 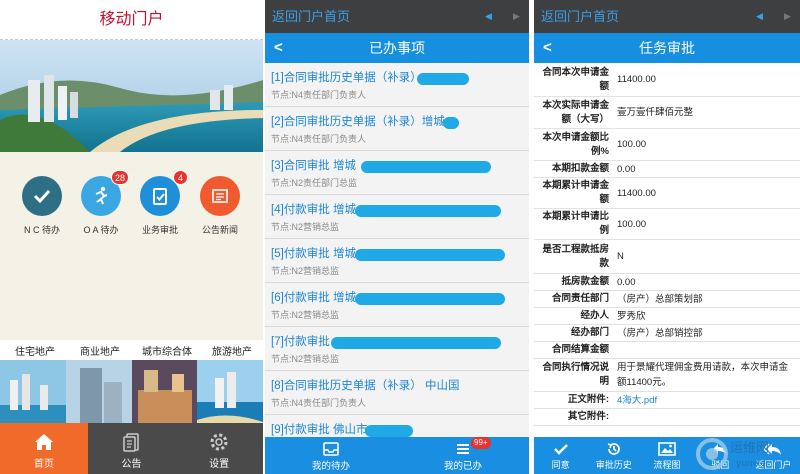 What do you see at coordinates (667, 465) in the screenshot?
I see `flowchart-label: 流程图` at bounding box center [667, 465].